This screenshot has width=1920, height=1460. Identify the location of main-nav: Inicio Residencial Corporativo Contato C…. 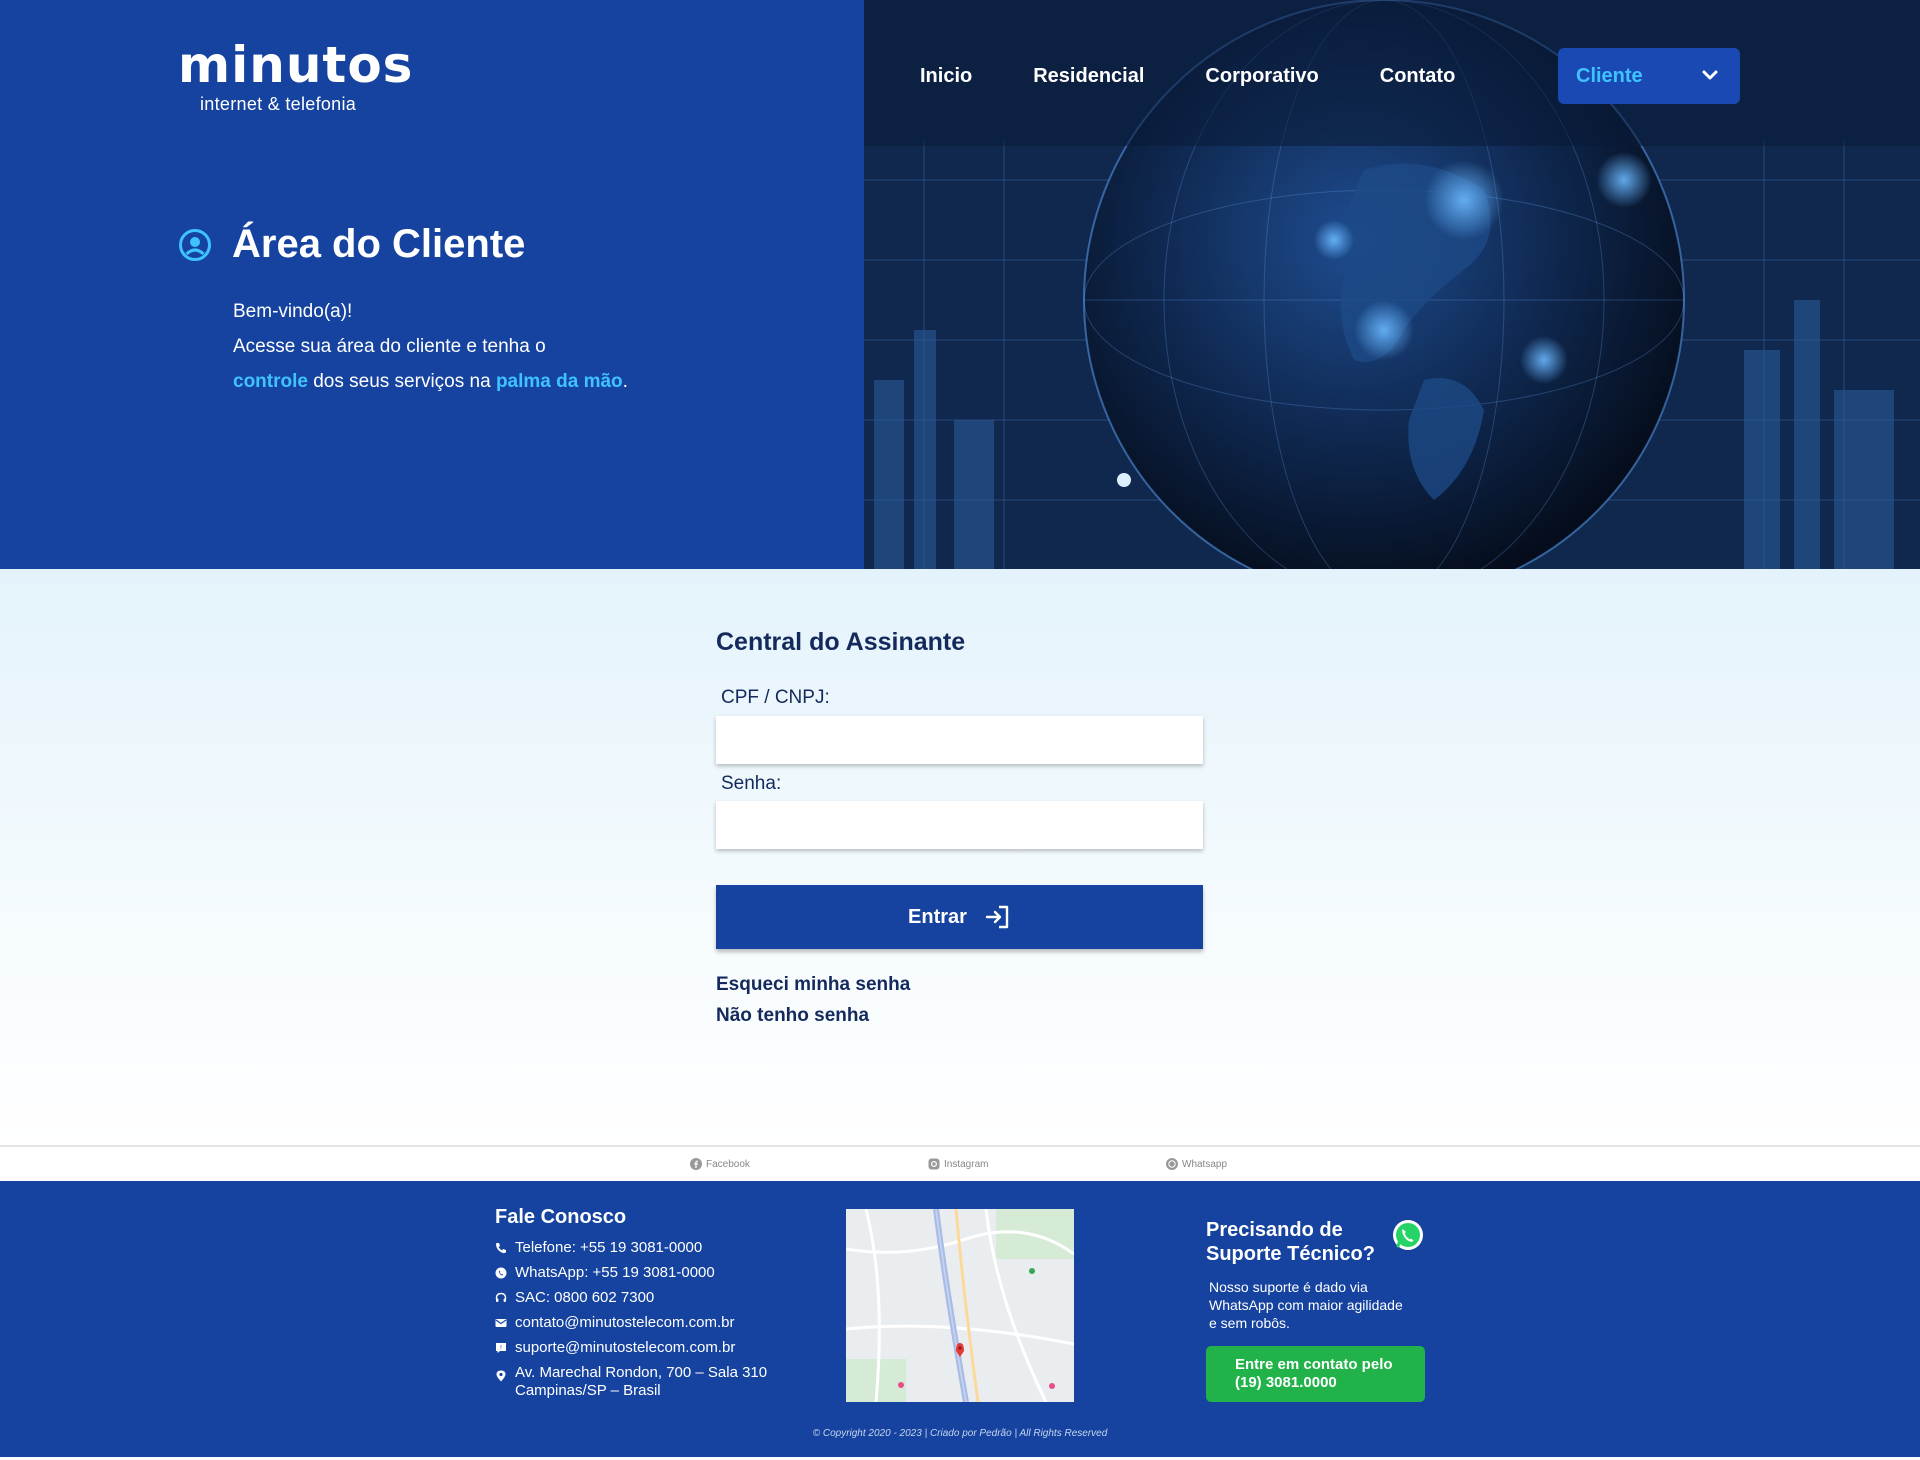
(1330, 76).